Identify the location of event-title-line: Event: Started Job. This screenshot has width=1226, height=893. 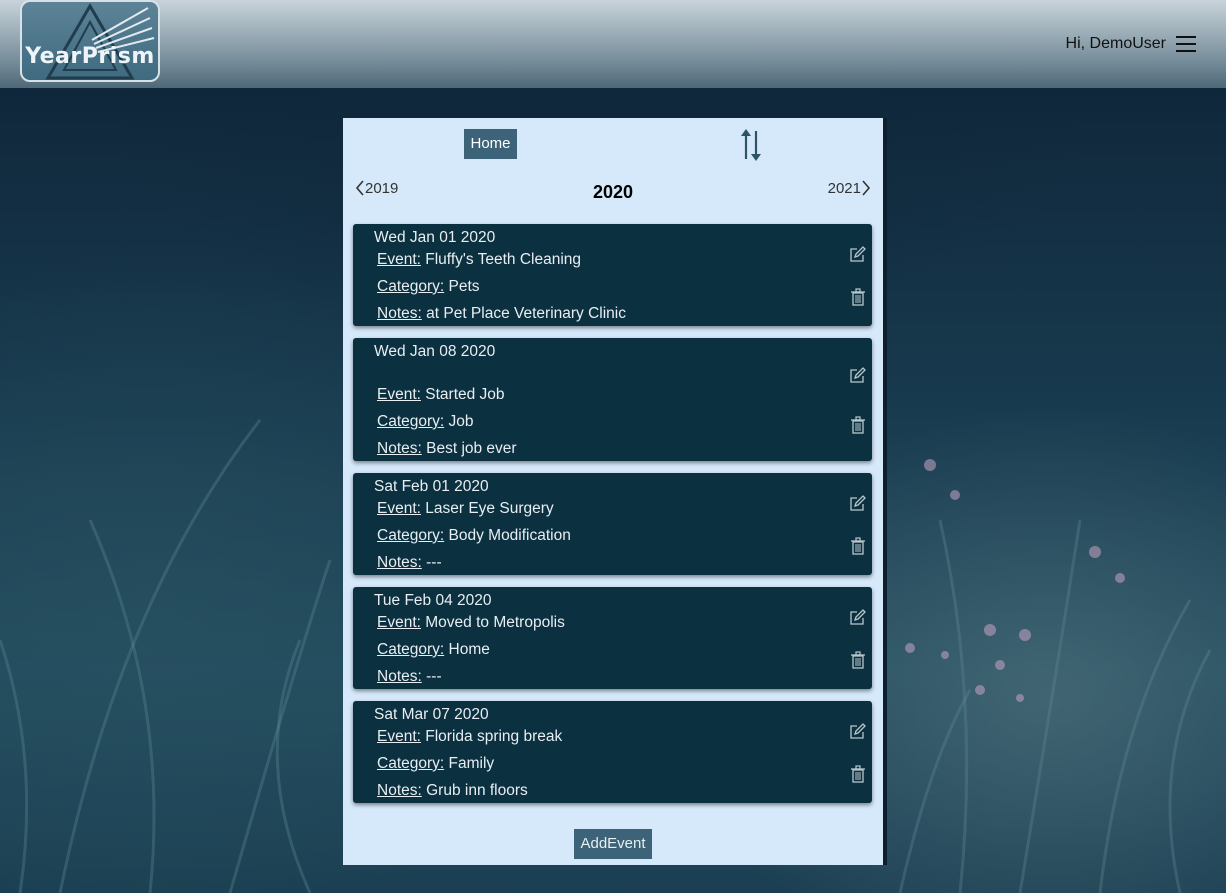
(441, 395).